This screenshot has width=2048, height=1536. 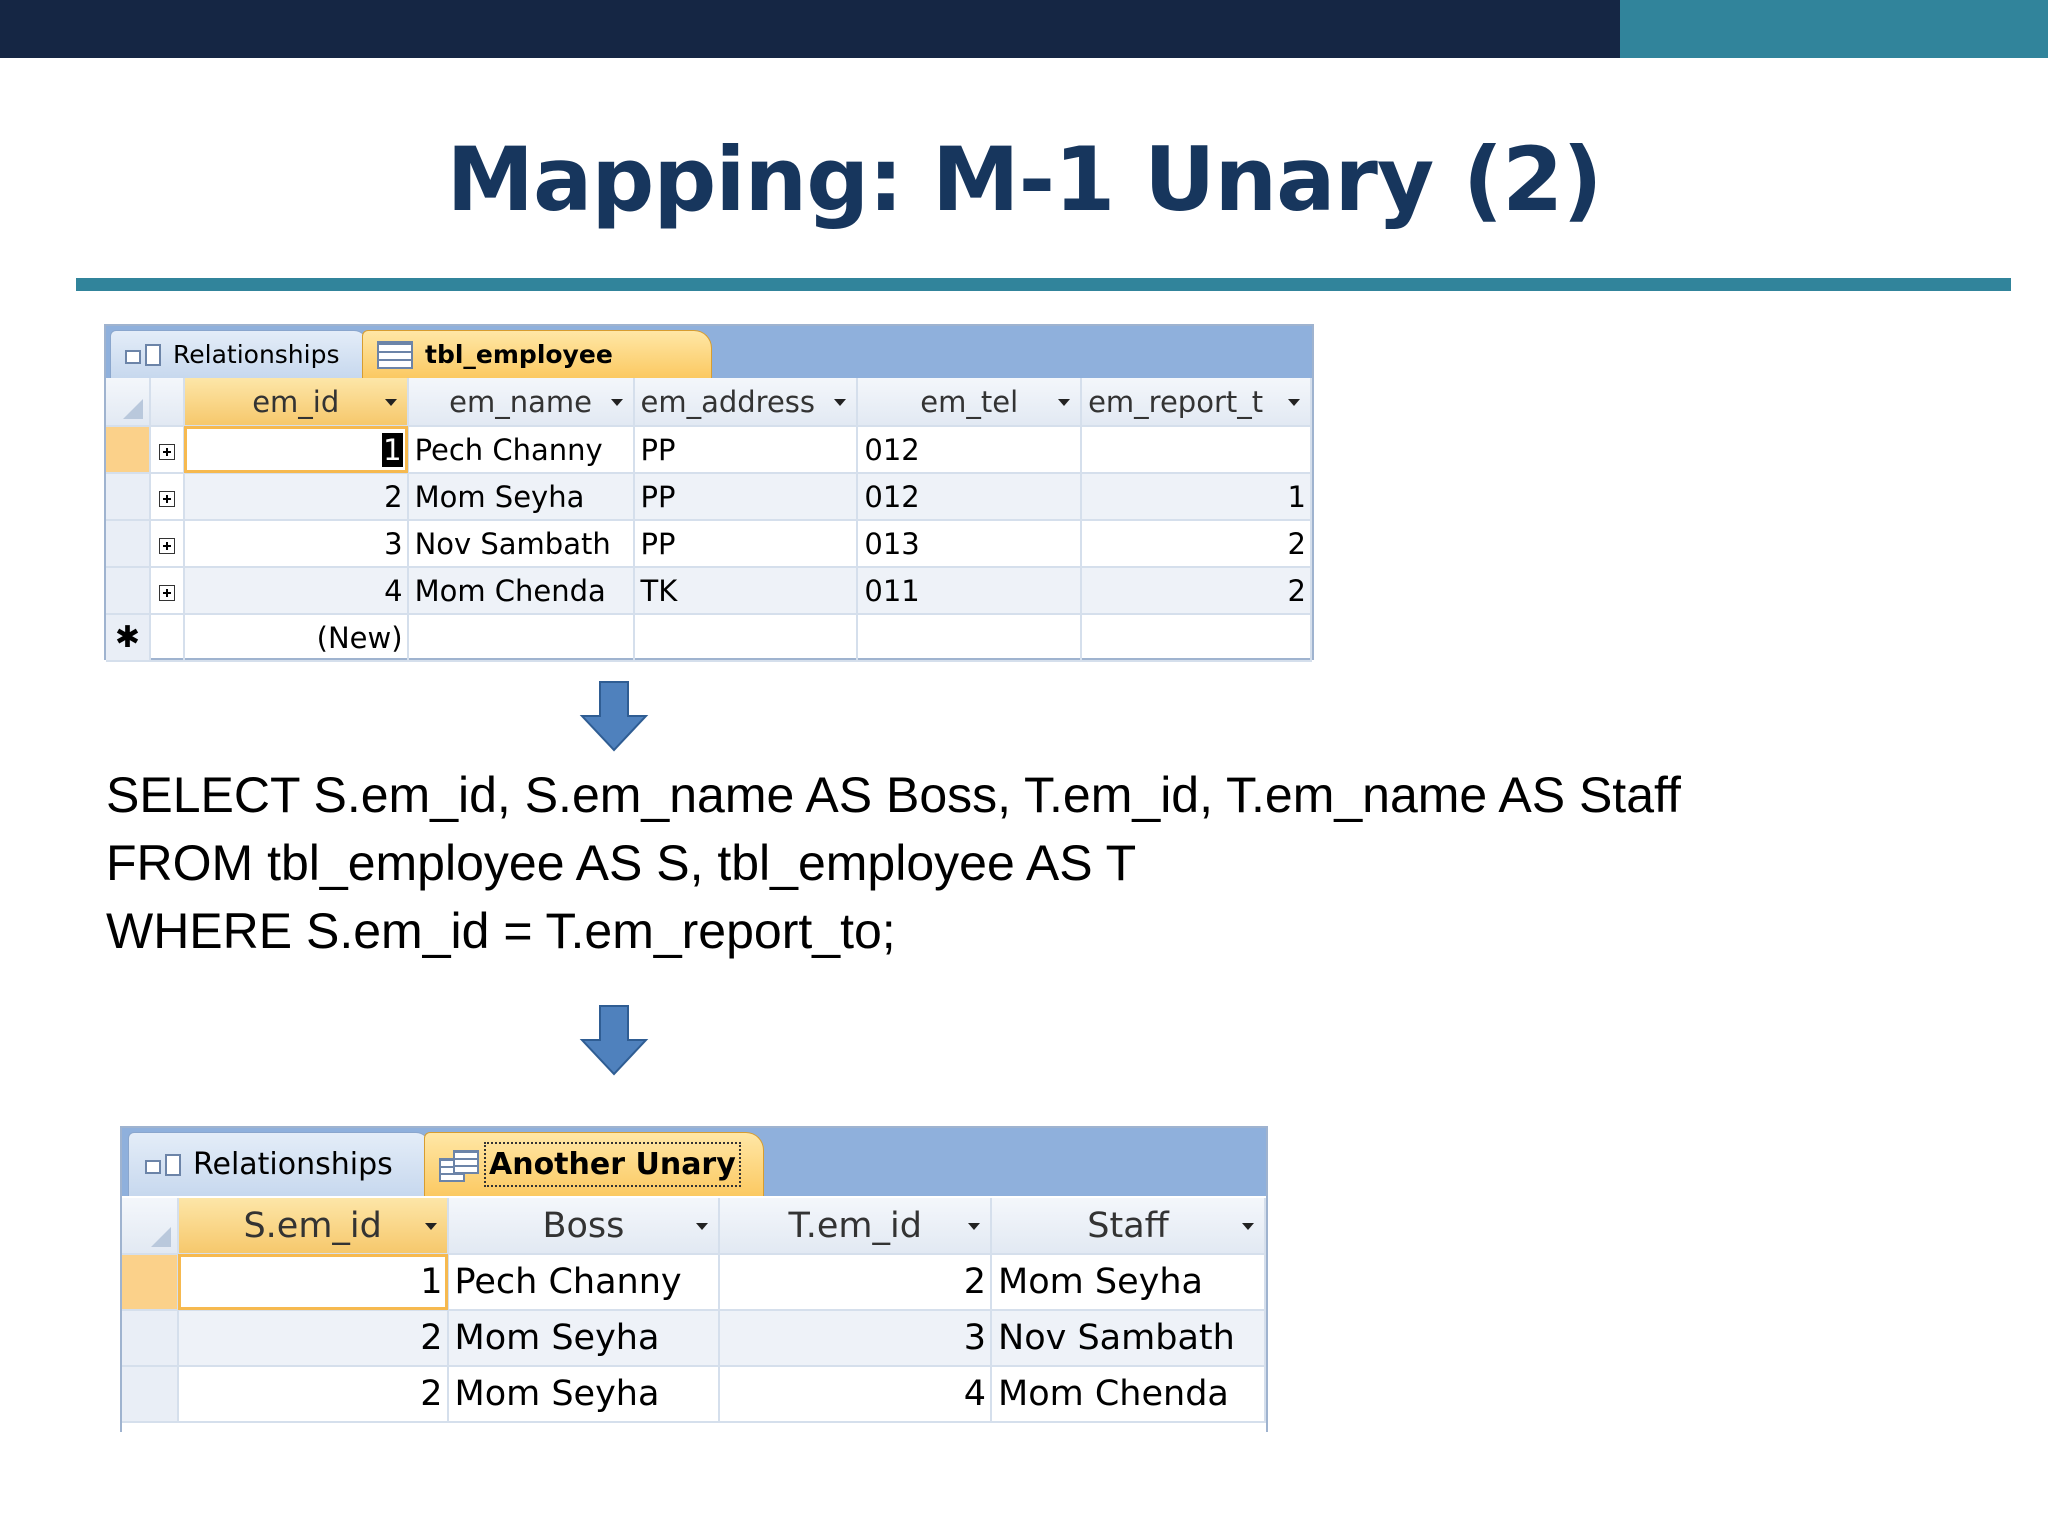 I want to click on table-row: 2 Mom Seyha 3 Nov Sambath, so click(x=694, y=1338).